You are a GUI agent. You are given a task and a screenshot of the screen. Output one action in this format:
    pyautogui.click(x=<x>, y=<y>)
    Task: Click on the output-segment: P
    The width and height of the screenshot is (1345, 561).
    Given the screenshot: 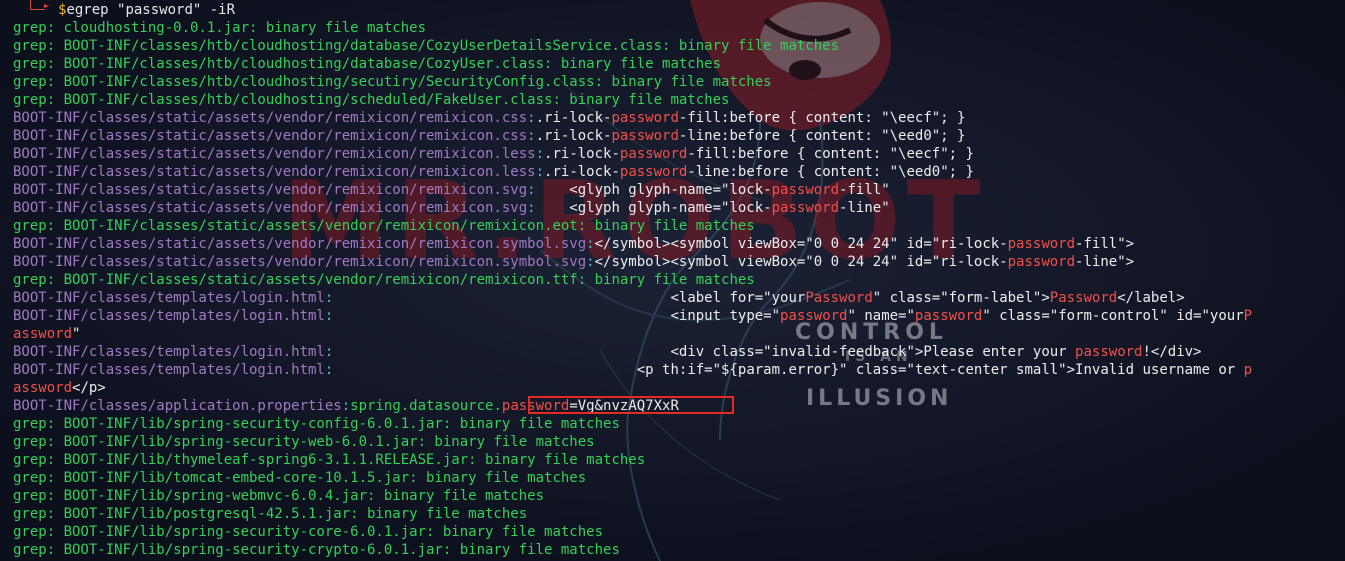 What is the action you would take?
    pyautogui.click(x=1248, y=316)
    